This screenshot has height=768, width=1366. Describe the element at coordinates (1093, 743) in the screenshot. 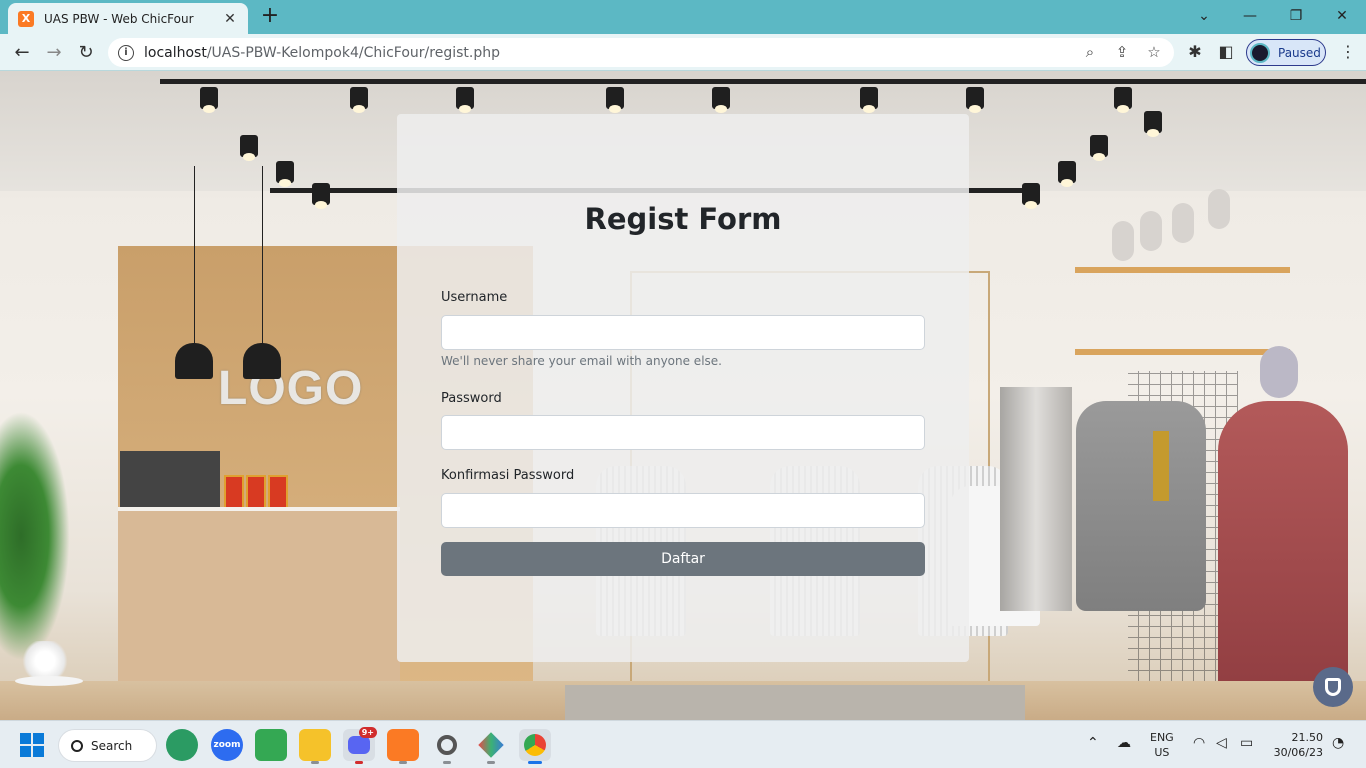

I see `show-hidden-icons-chevron-icon: ⌃` at that location.